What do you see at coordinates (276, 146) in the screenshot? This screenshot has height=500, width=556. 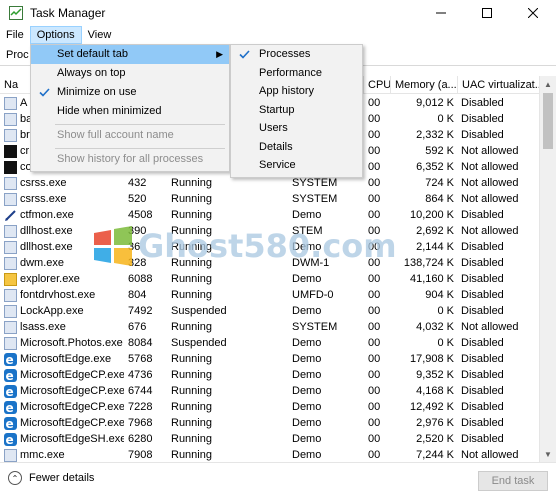 I see `details-label: Details` at bounding box center [276, 146].